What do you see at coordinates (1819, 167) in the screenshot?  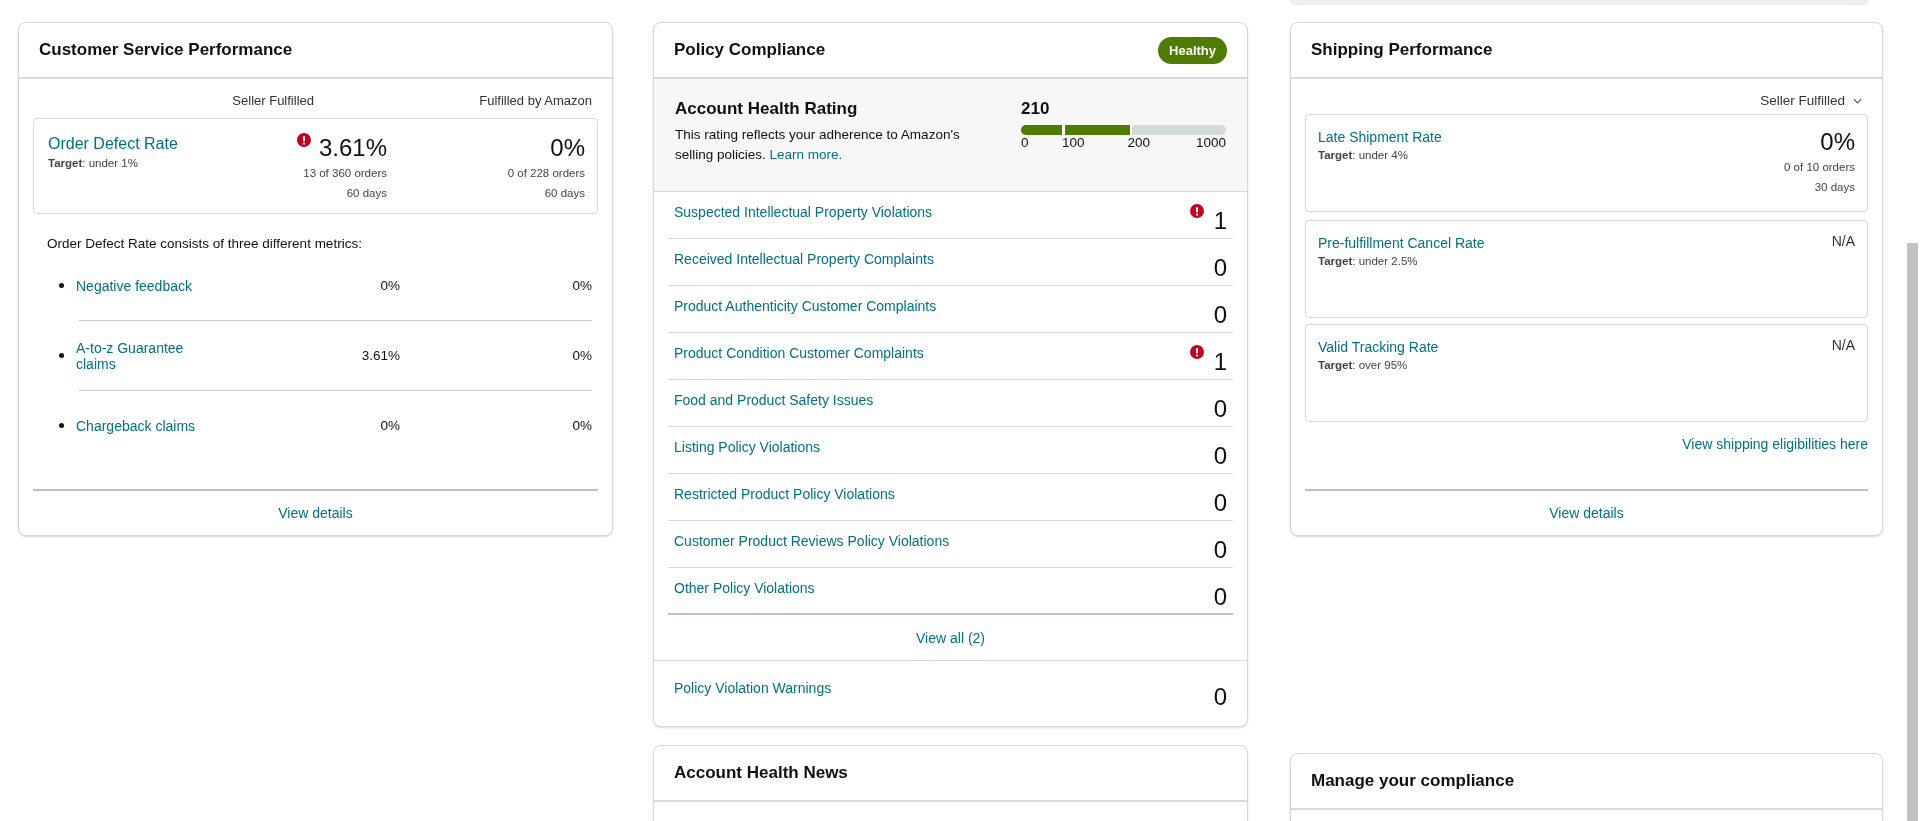 I see `orders-count: 0 of 10 orders` at bounding box center [1819, 167].